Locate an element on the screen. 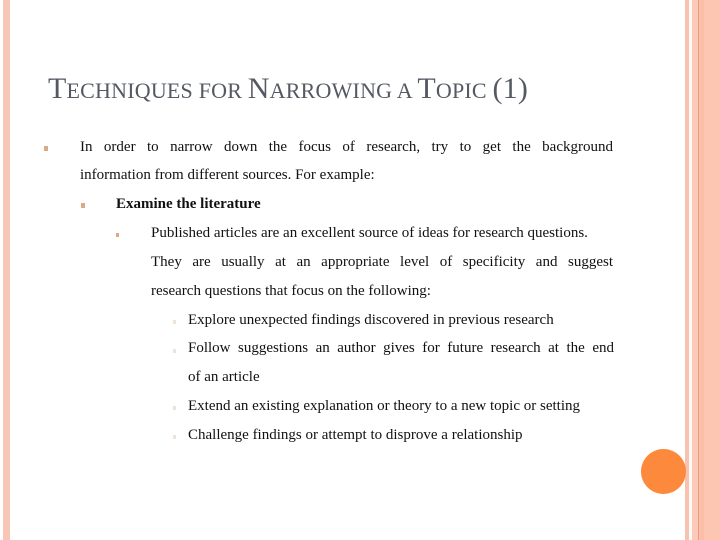 This screenshot has height=540, width=720. title-text: ARROWING A is located at coordinates (343, 90).